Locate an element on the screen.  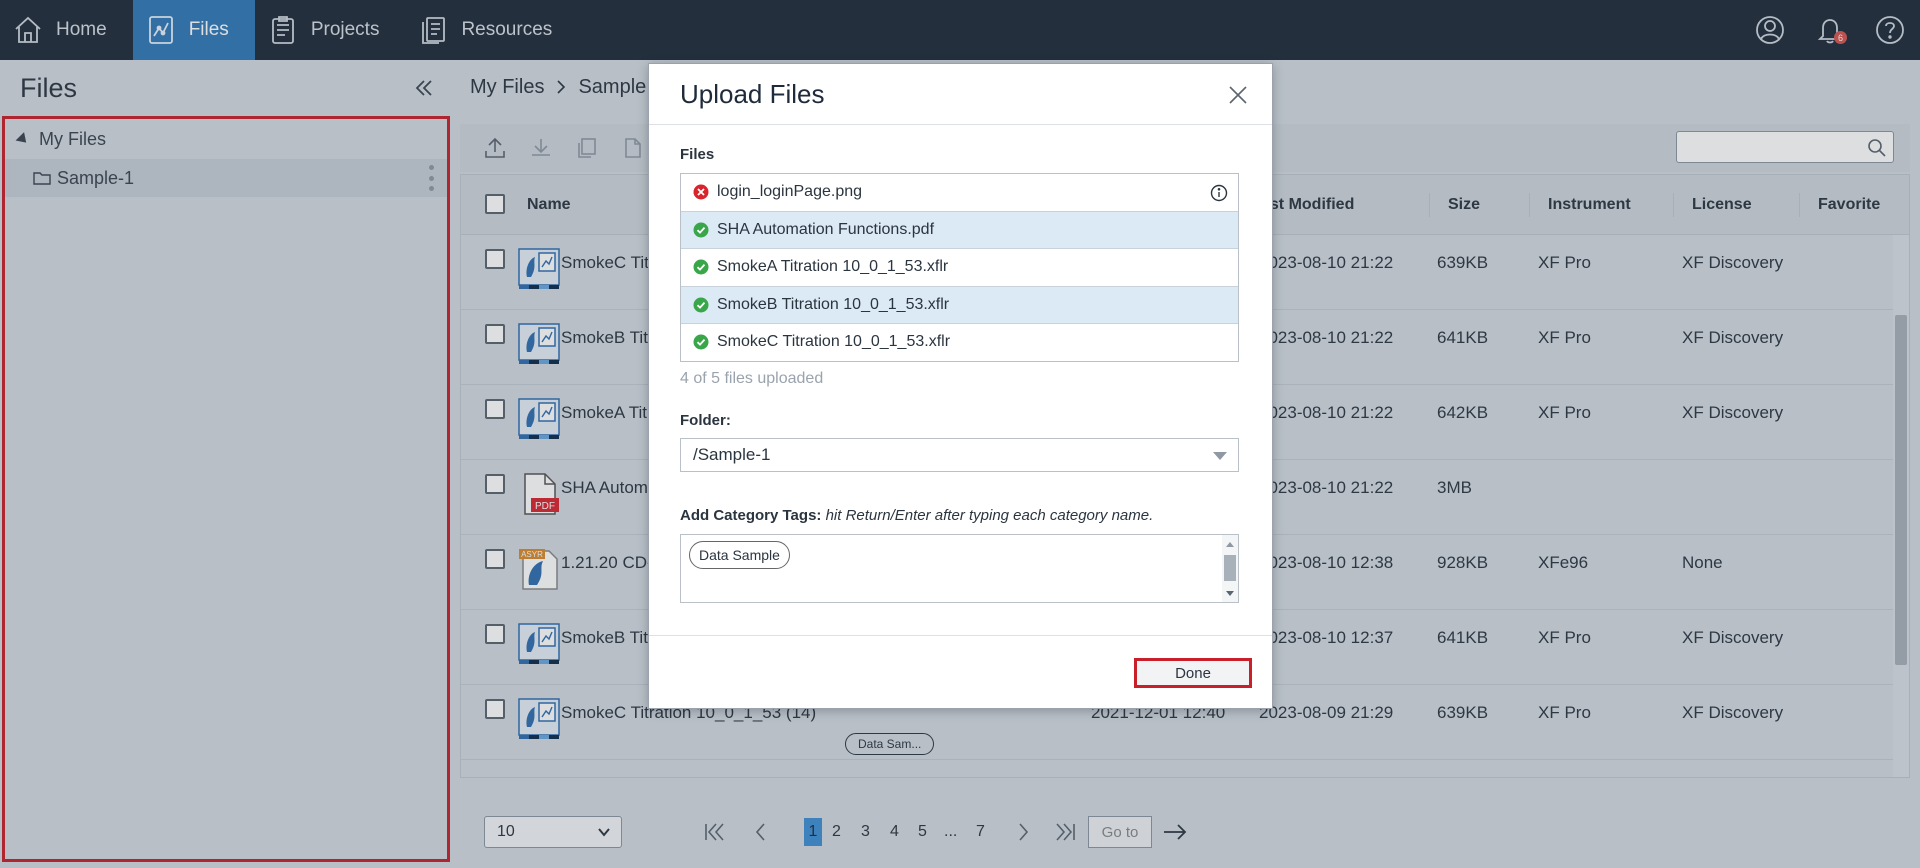
folder-select-value: /Sample-1 is located at coordinates (732, 454).